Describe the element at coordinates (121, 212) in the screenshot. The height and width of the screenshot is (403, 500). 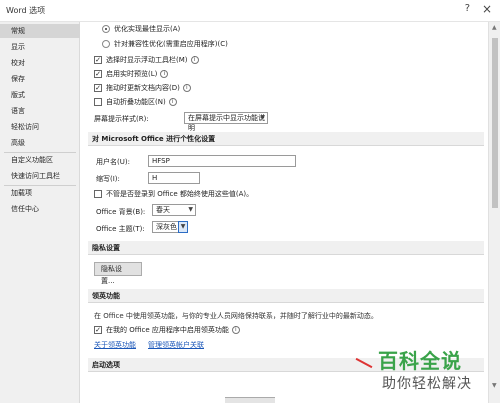
I see `background-label: Office 背景(B):` at that location.